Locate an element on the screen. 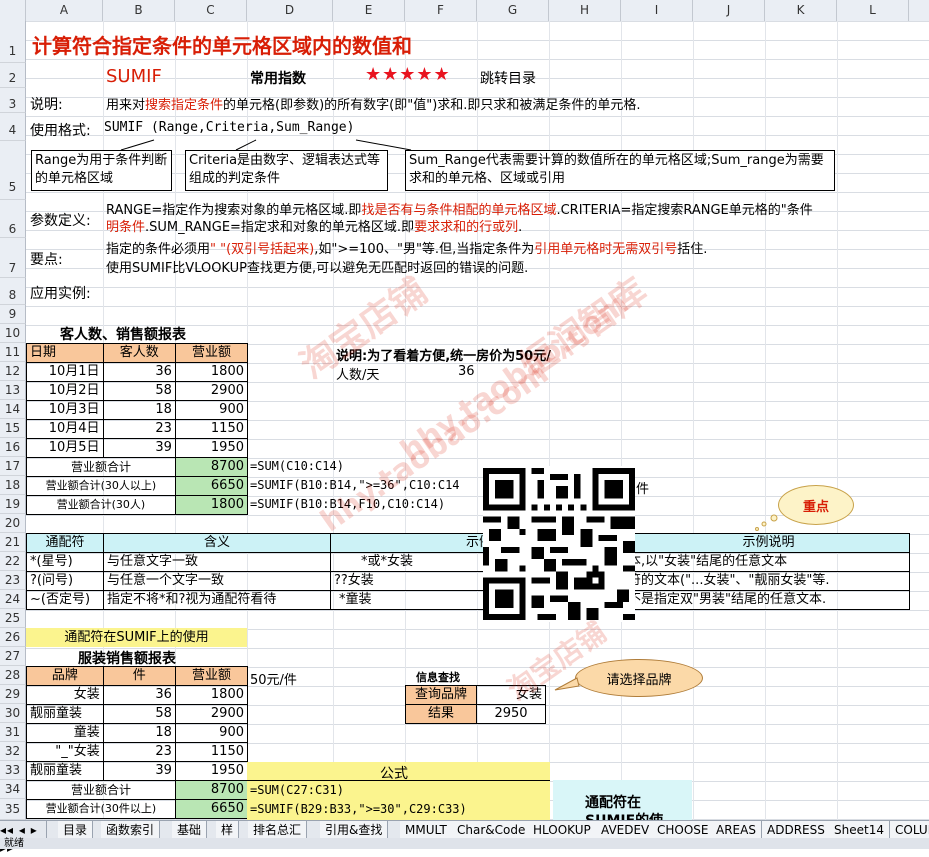 Image resolution: width=929 pixels, height=857 pixels. table1-sum-label: 营业额合计 is located at coordinates (101, 467).